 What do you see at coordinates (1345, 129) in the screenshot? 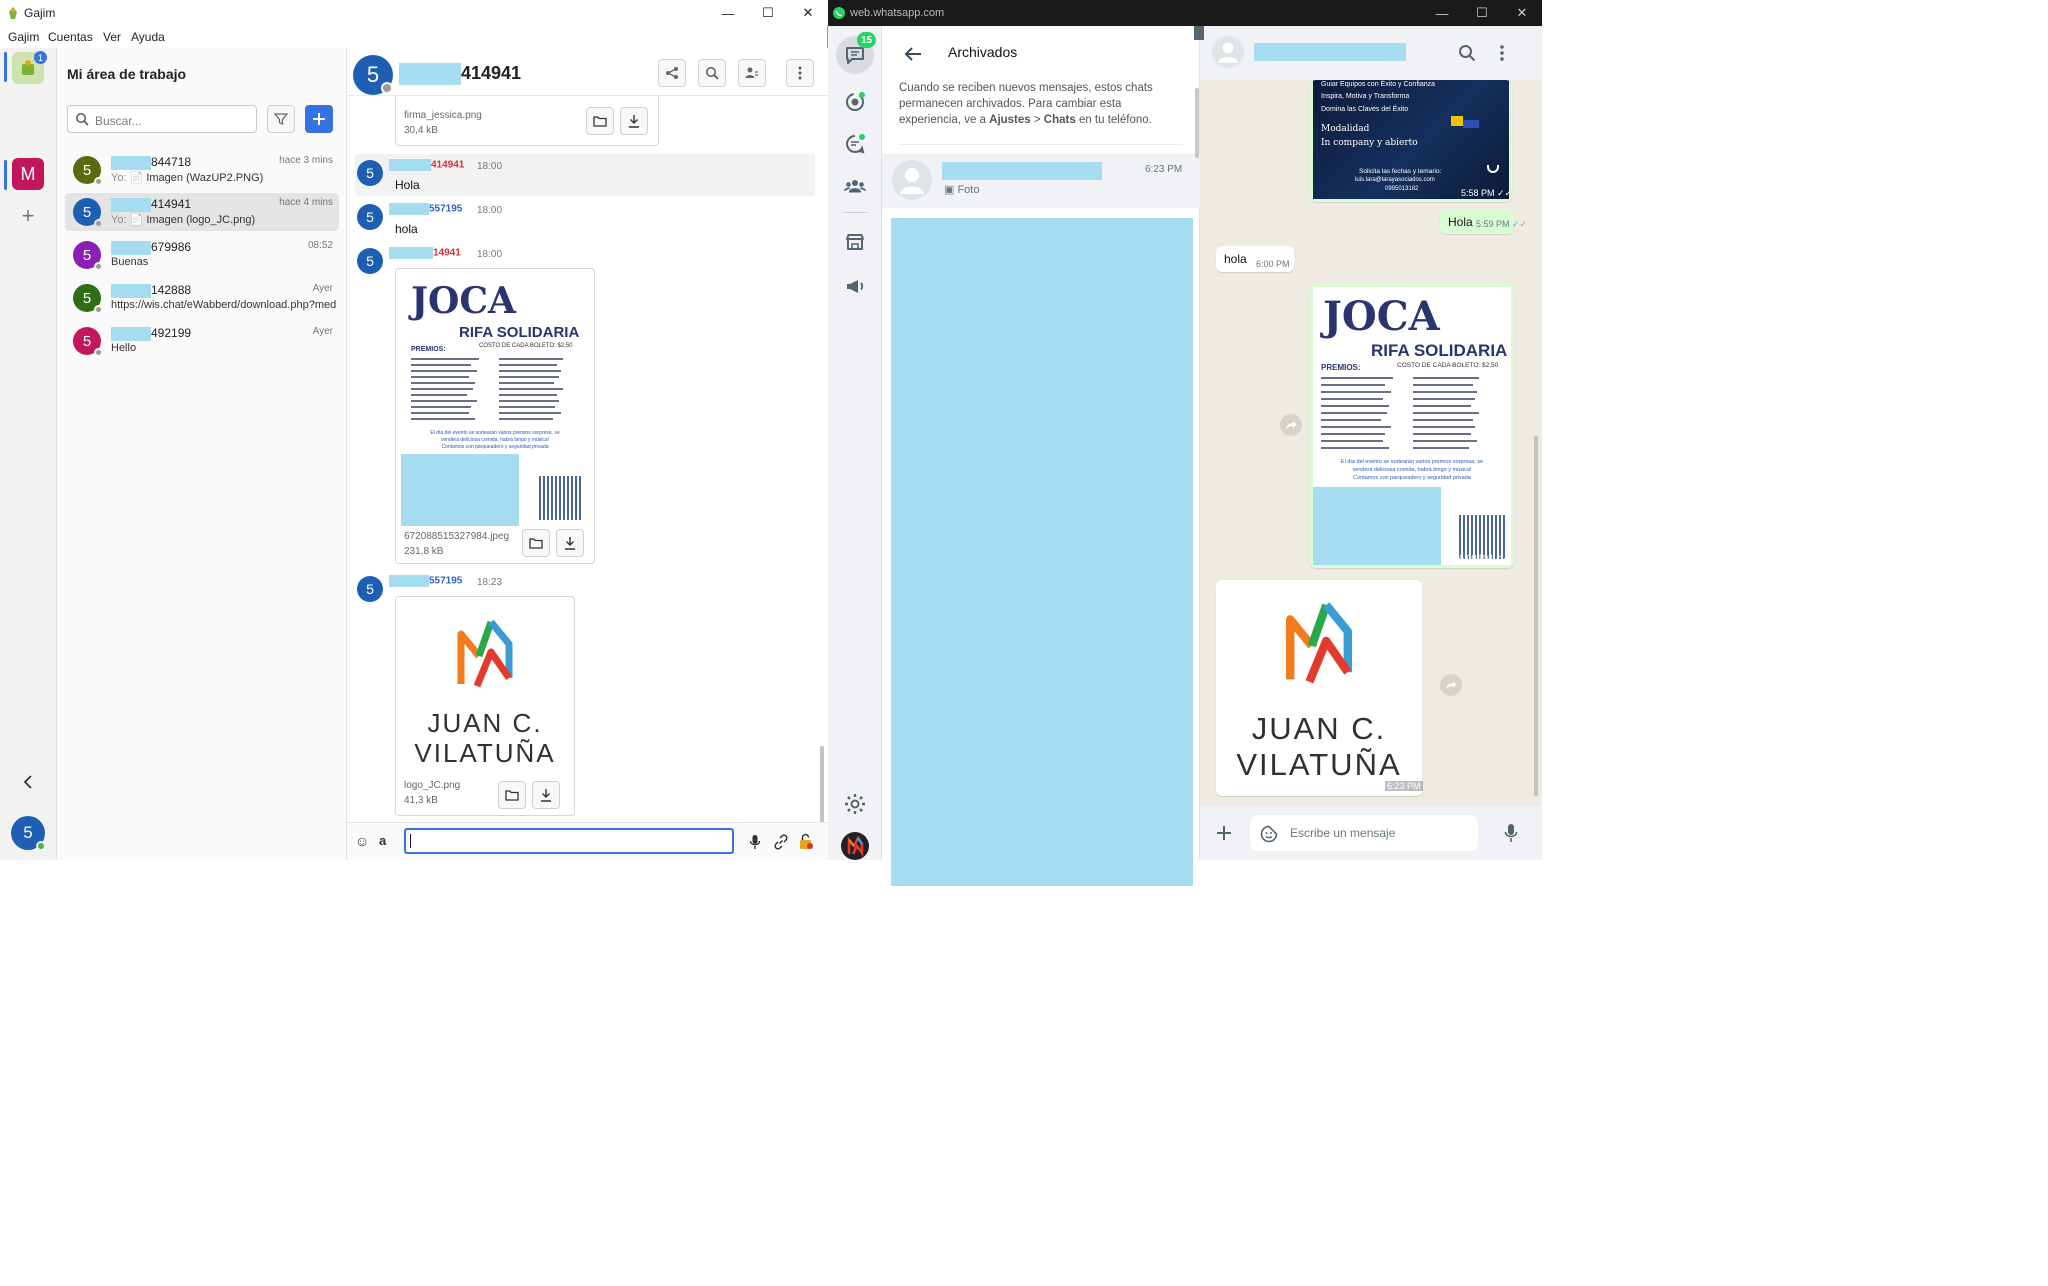
I see `ad-mode-label: Modalidad` at bounding box center [1345, 129].